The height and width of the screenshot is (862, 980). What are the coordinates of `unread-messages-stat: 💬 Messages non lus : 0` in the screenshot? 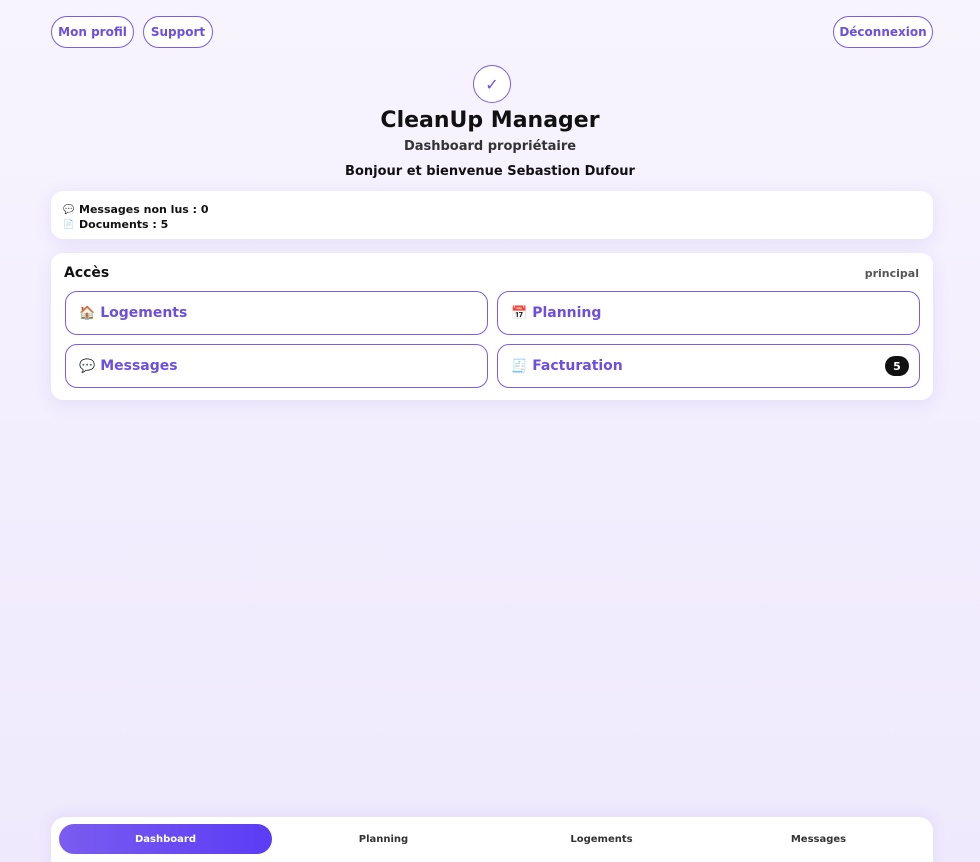 It's located at (492, 209).